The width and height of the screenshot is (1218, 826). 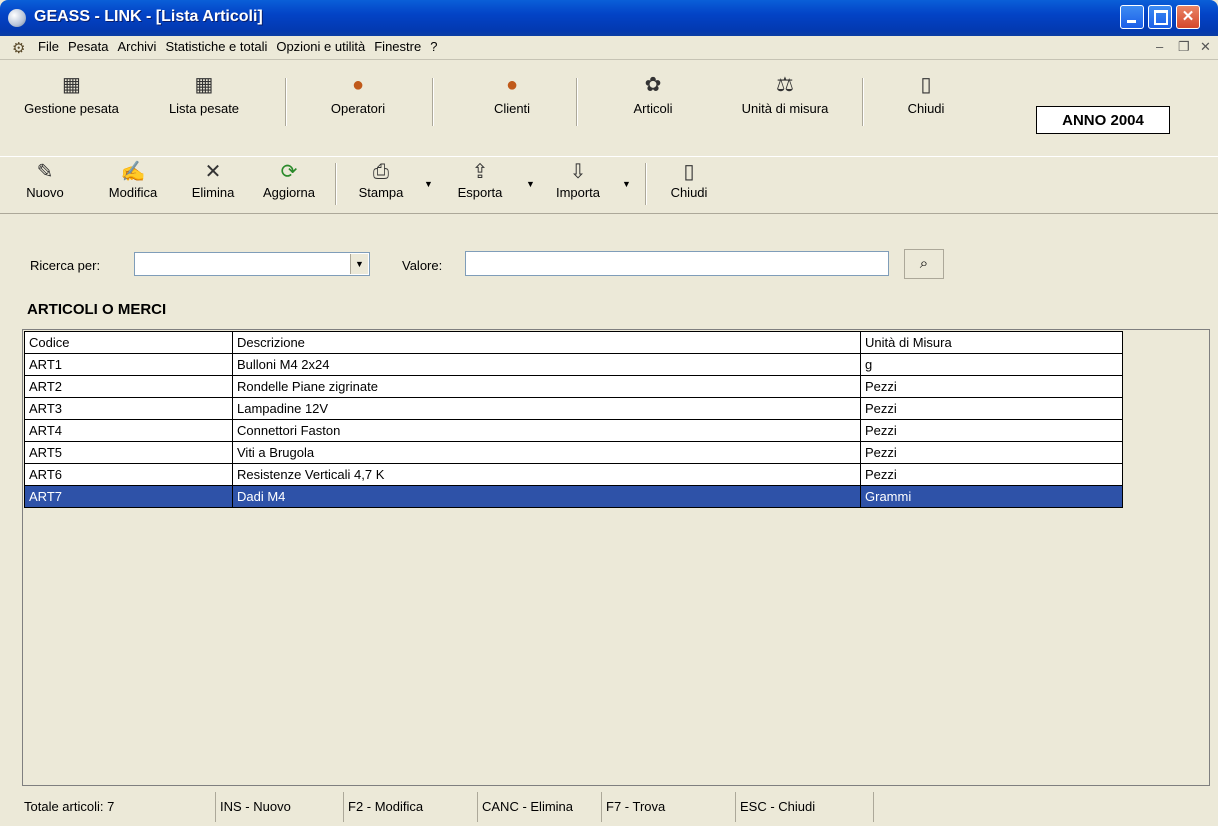 I want to click on cell-descrizione: Lampadine 12V, so click(x=546, y=408).